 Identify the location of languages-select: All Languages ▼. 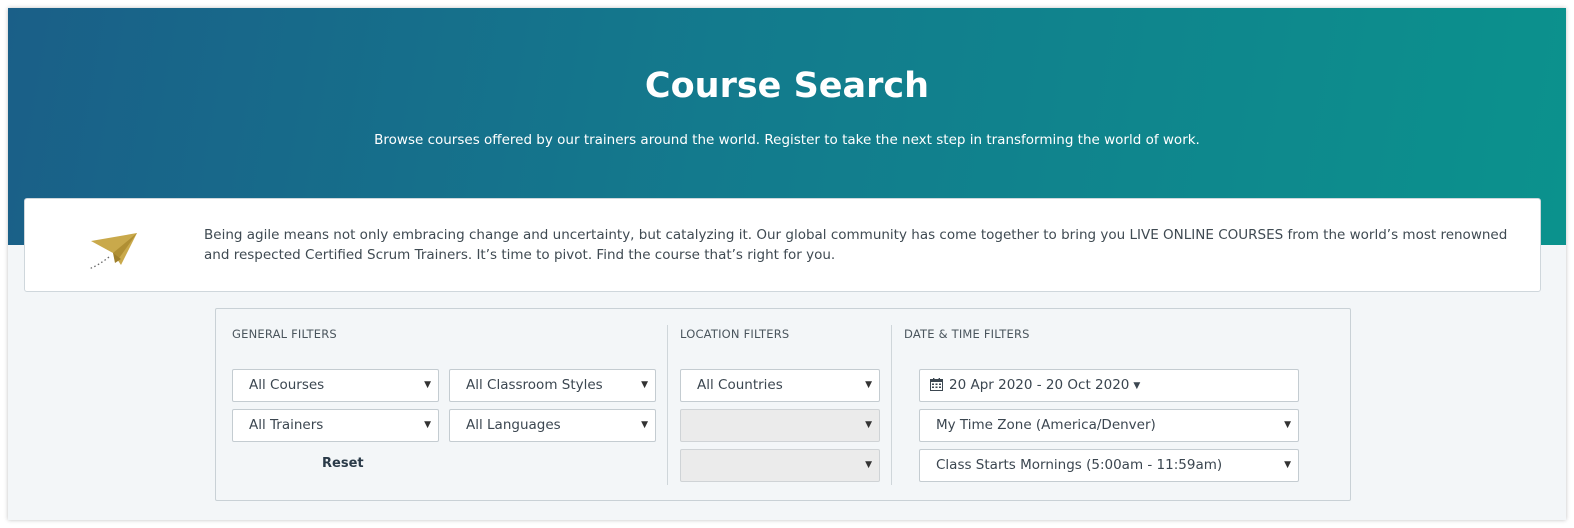
(552, 425).